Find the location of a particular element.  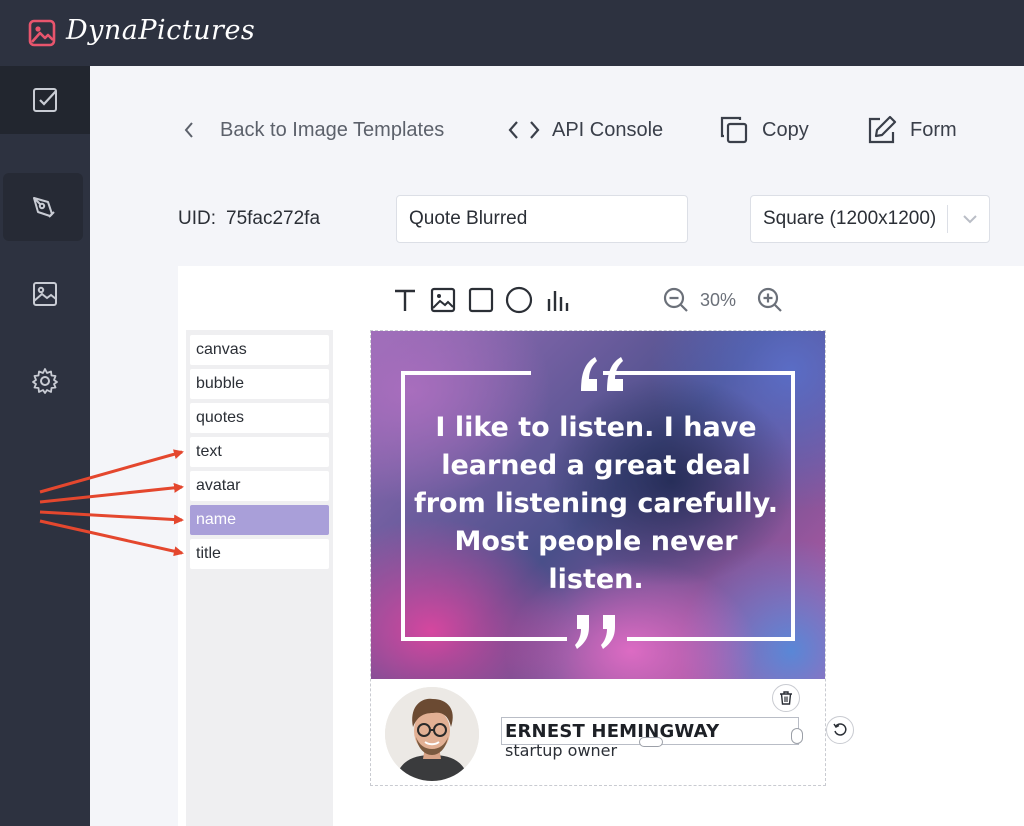

template-name-input is located at coordinates (542, 219).